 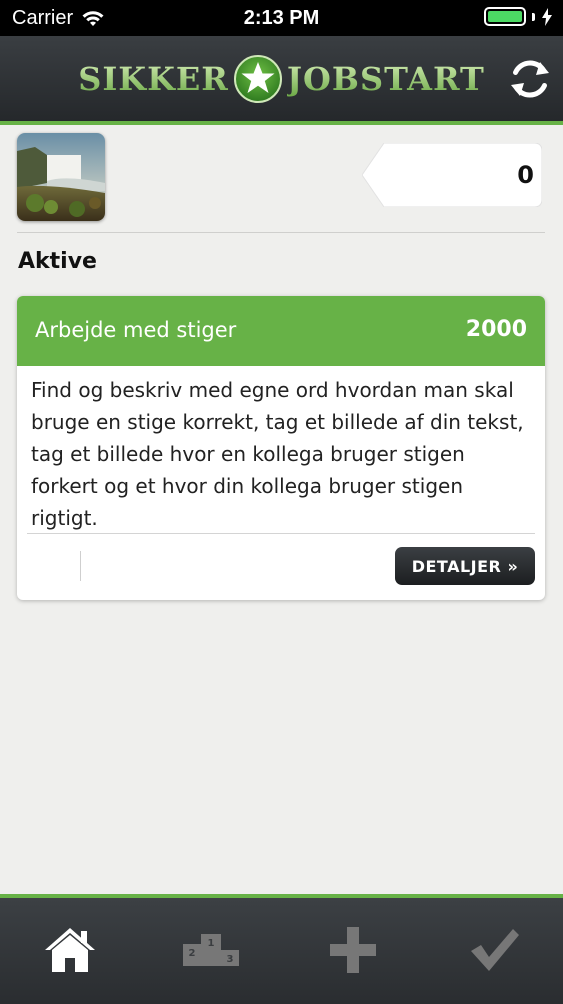 I want to click on plus-icon, so click(x=353, y=950).